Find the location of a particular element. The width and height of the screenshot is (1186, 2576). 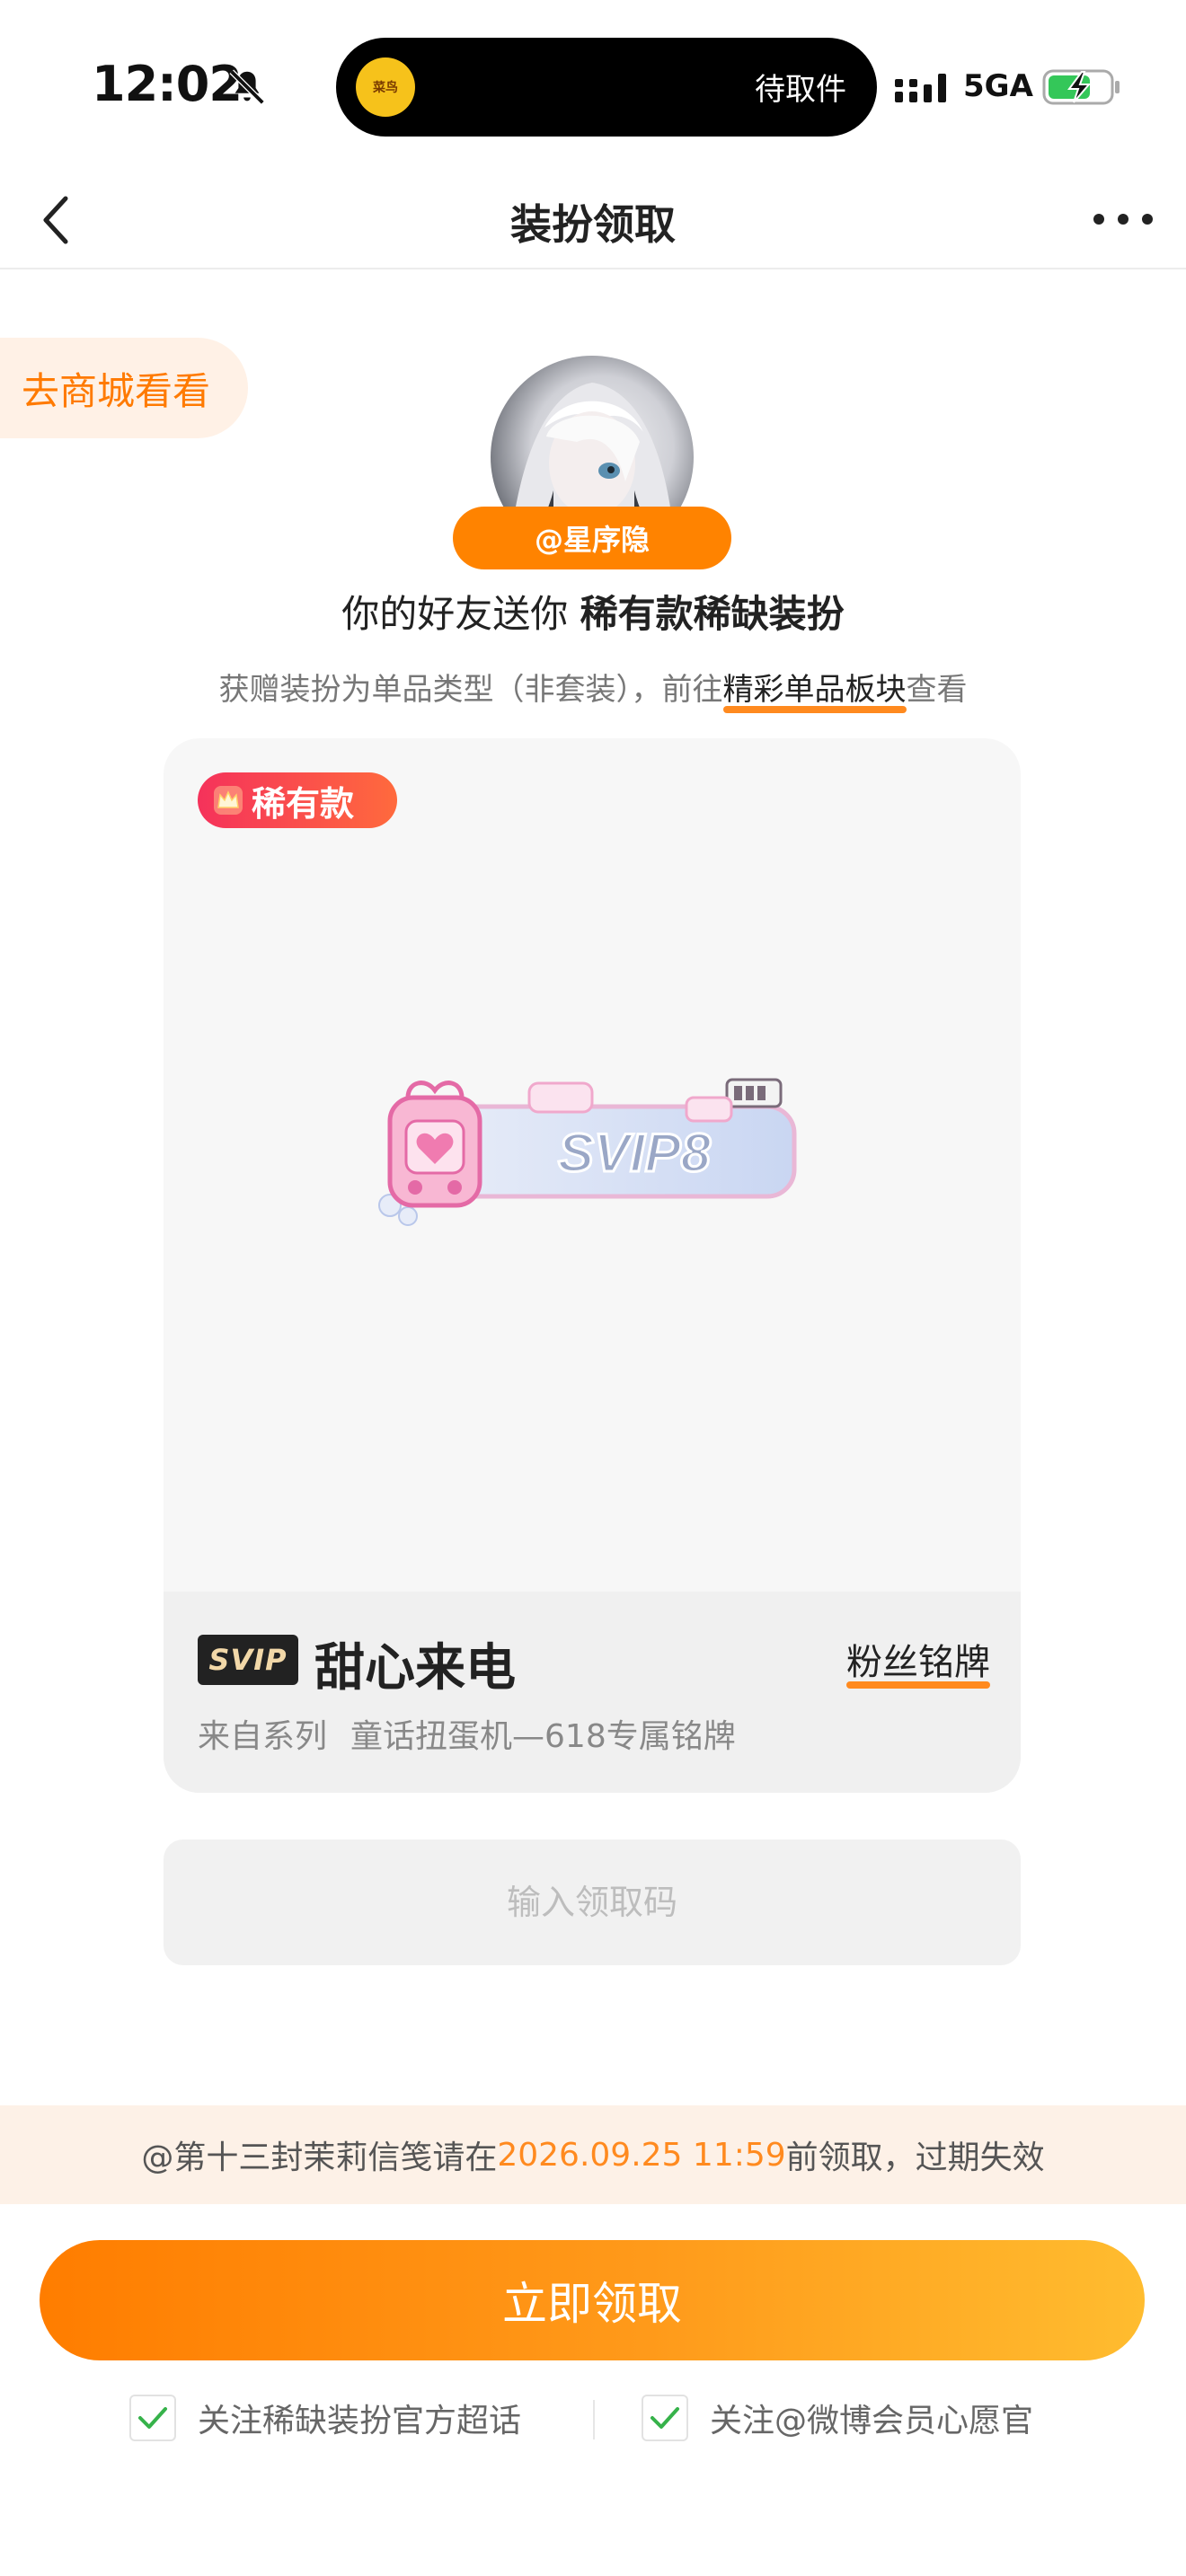

deadline-date: 2026.09.25 11:59 is located at coordinates (641, 2155).